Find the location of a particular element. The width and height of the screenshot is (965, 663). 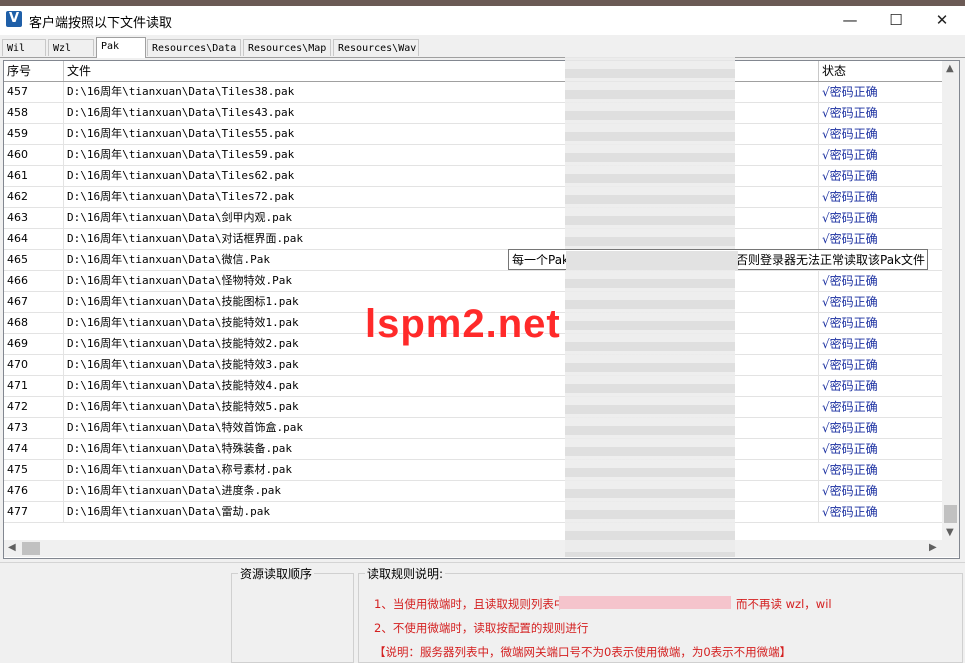

table-row: 475 D:\16周年\tianxuan\Data\称号素材.pak √密码正确 is located at coordinates (474, 470).